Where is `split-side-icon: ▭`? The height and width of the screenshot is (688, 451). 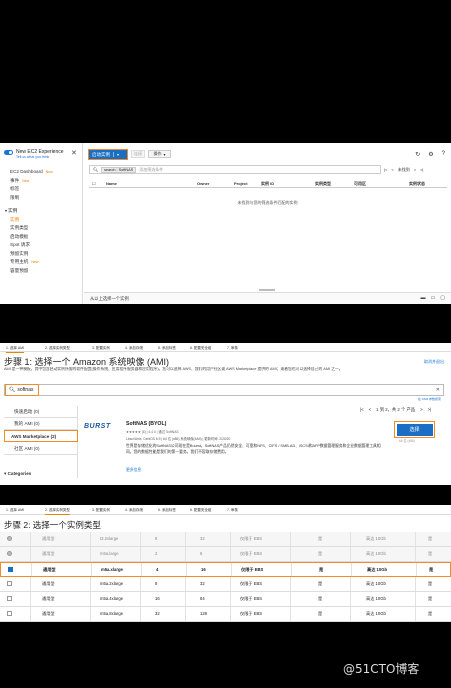 split-side-icon: ▭ is located at coordinates (433, 298).